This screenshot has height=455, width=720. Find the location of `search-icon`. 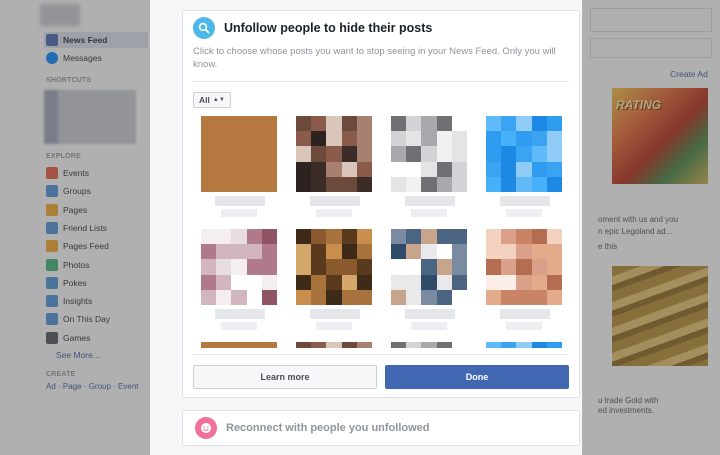

search-icon is located at coordinates (204, 28).